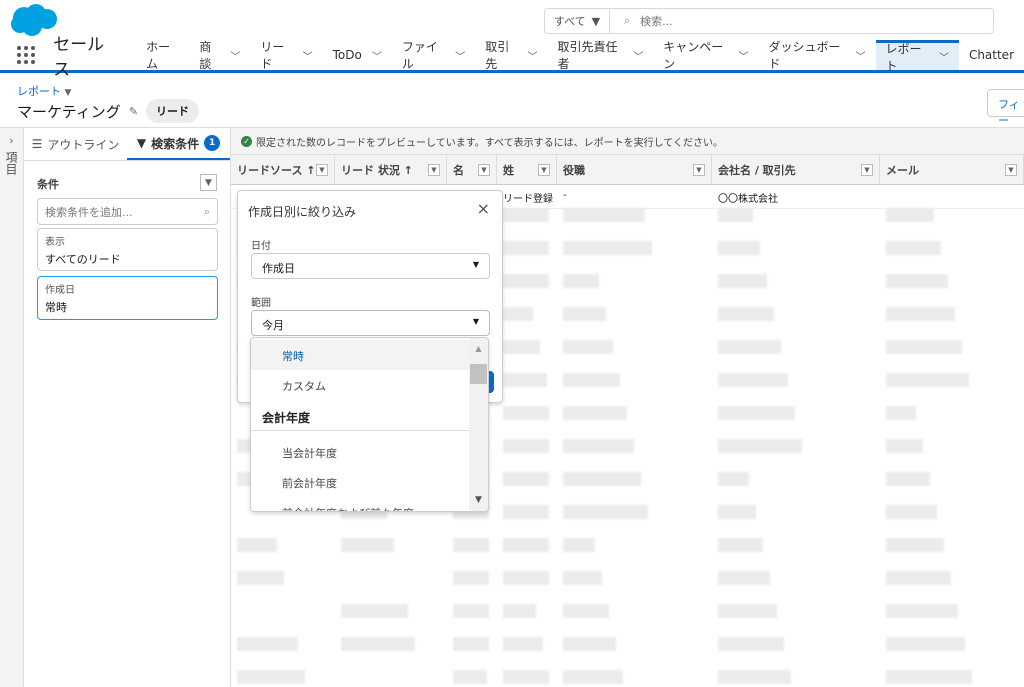 The width and height of the screenshot is (1024, 687). Describe the element at coordinates (178, 144) in the screenshot. I see `tab-filters: ▼ 検索条件 1` at that location.